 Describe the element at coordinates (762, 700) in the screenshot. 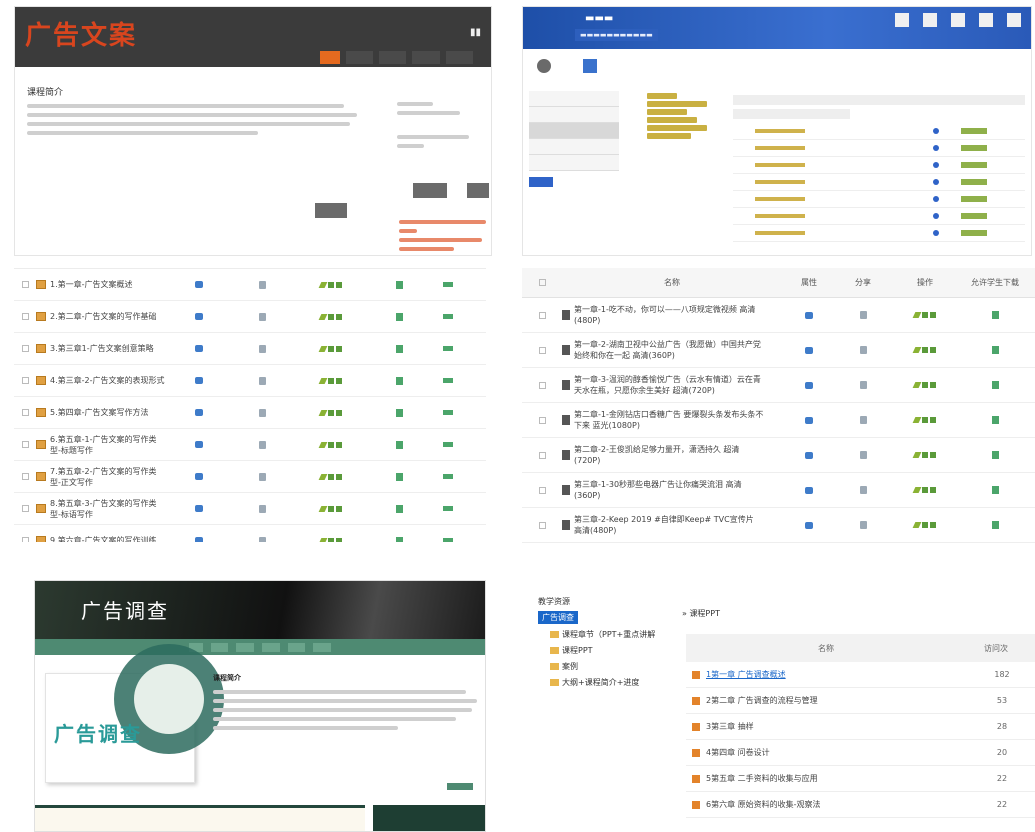

I see `ppt-name: 2第二章 广告调查的流程与管理` at that location.